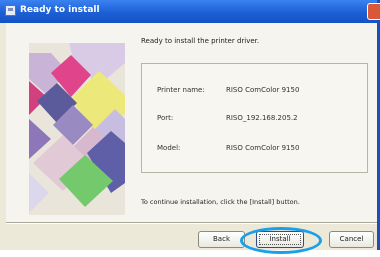  Describe the element at coordinates (169, 148) in the screenshot. I see `model-label: Model:` at that location.